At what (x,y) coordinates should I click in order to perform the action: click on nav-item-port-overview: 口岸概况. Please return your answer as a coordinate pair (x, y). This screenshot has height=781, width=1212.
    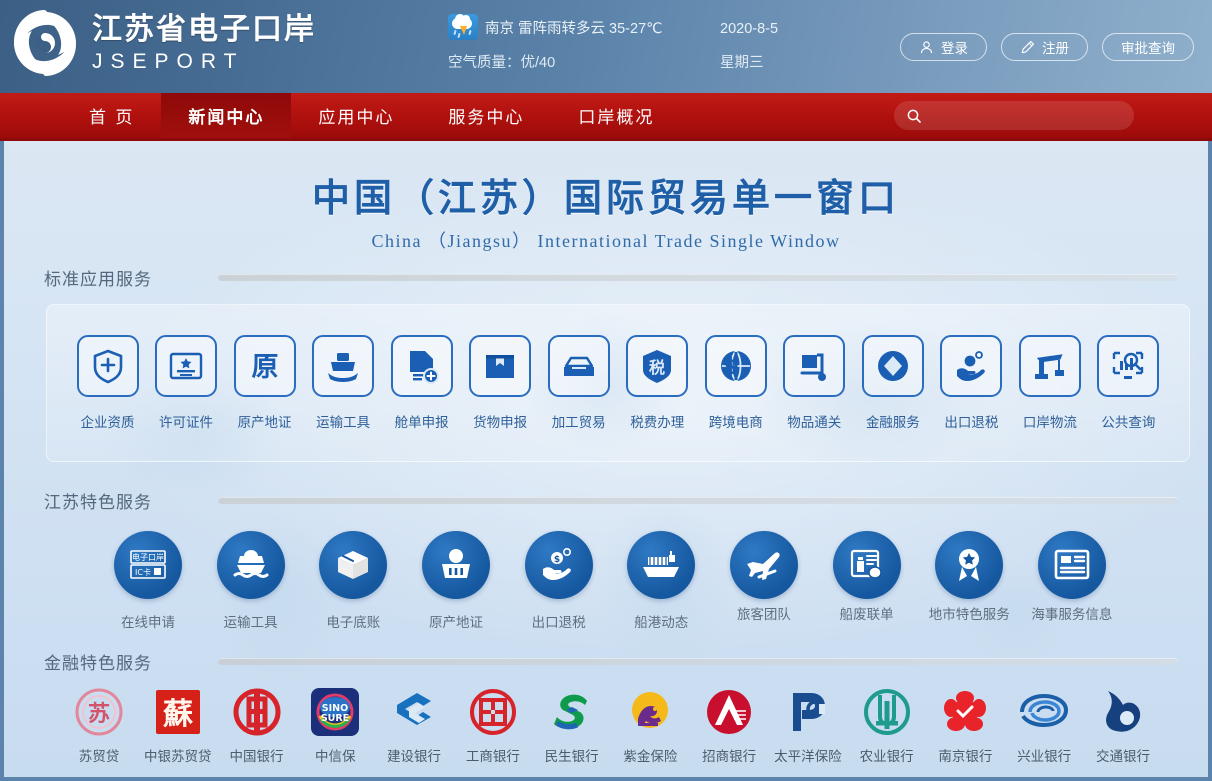
    Looking at the image, I should click on (616, 115).